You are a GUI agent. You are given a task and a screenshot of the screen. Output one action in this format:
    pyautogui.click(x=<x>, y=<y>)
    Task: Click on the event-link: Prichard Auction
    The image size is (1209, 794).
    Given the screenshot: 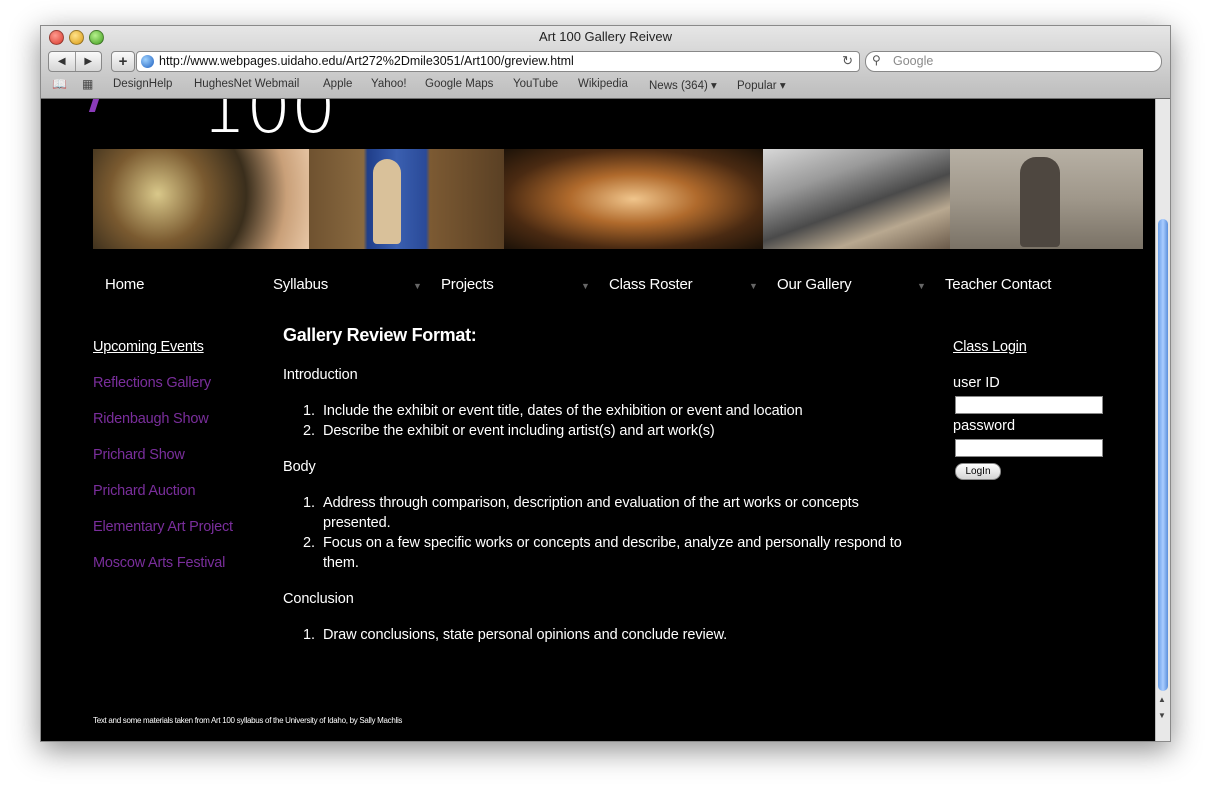 What is the action you would take?
    pyautogui.click(x=144, y=491)
    